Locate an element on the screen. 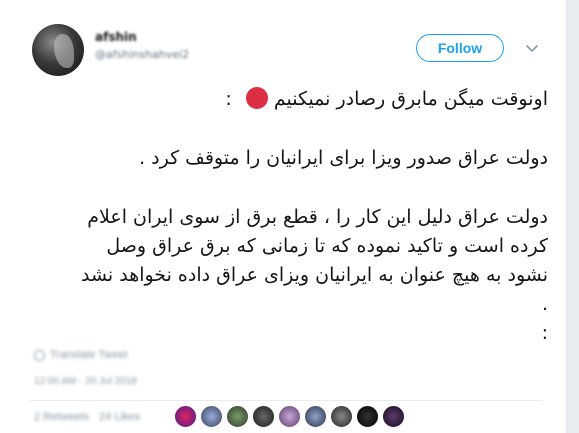 This screenshot has width=579, height=433. tweet-timestamp: 12:00 AM - 20 Jul 2018 is located at coordinates (85, 381).